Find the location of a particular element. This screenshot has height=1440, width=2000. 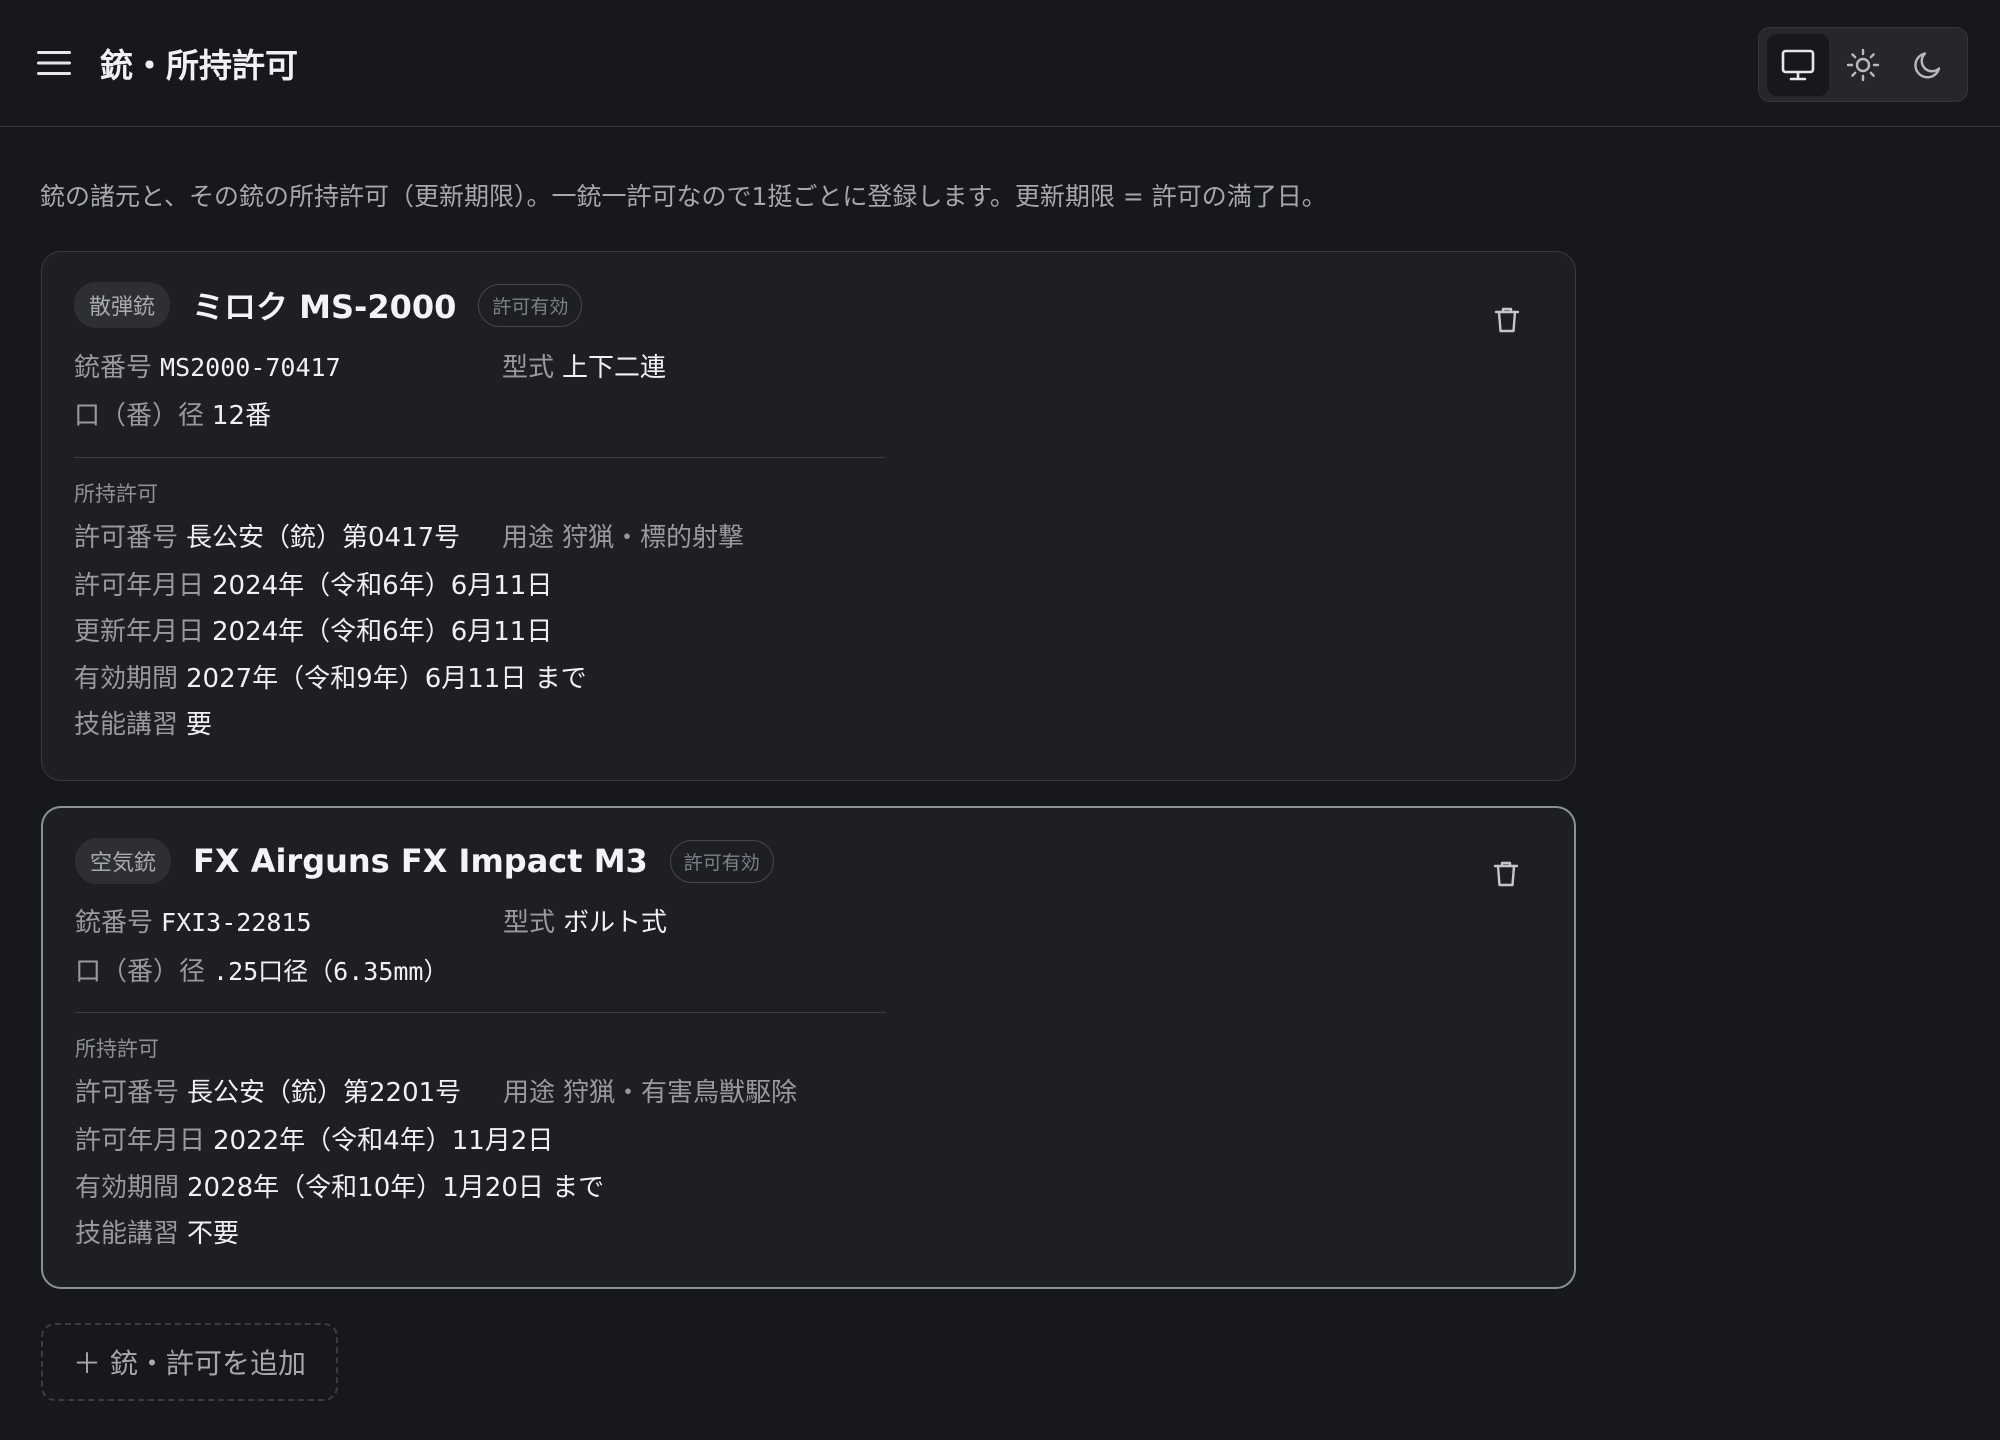

moon-icon is located at coordinates (1927, 64).